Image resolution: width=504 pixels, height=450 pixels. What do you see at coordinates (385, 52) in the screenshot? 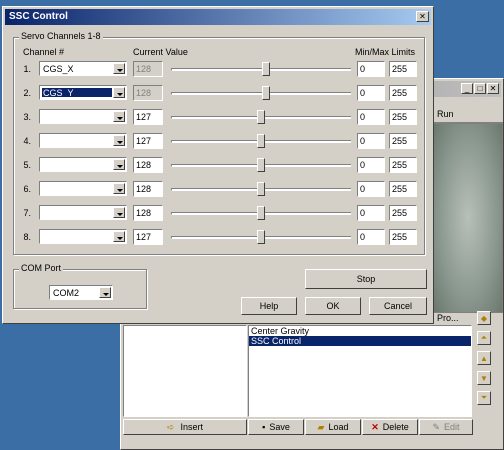
I see `col-minmax-header: Min/Max Limits` at bounding box center [385, 52].